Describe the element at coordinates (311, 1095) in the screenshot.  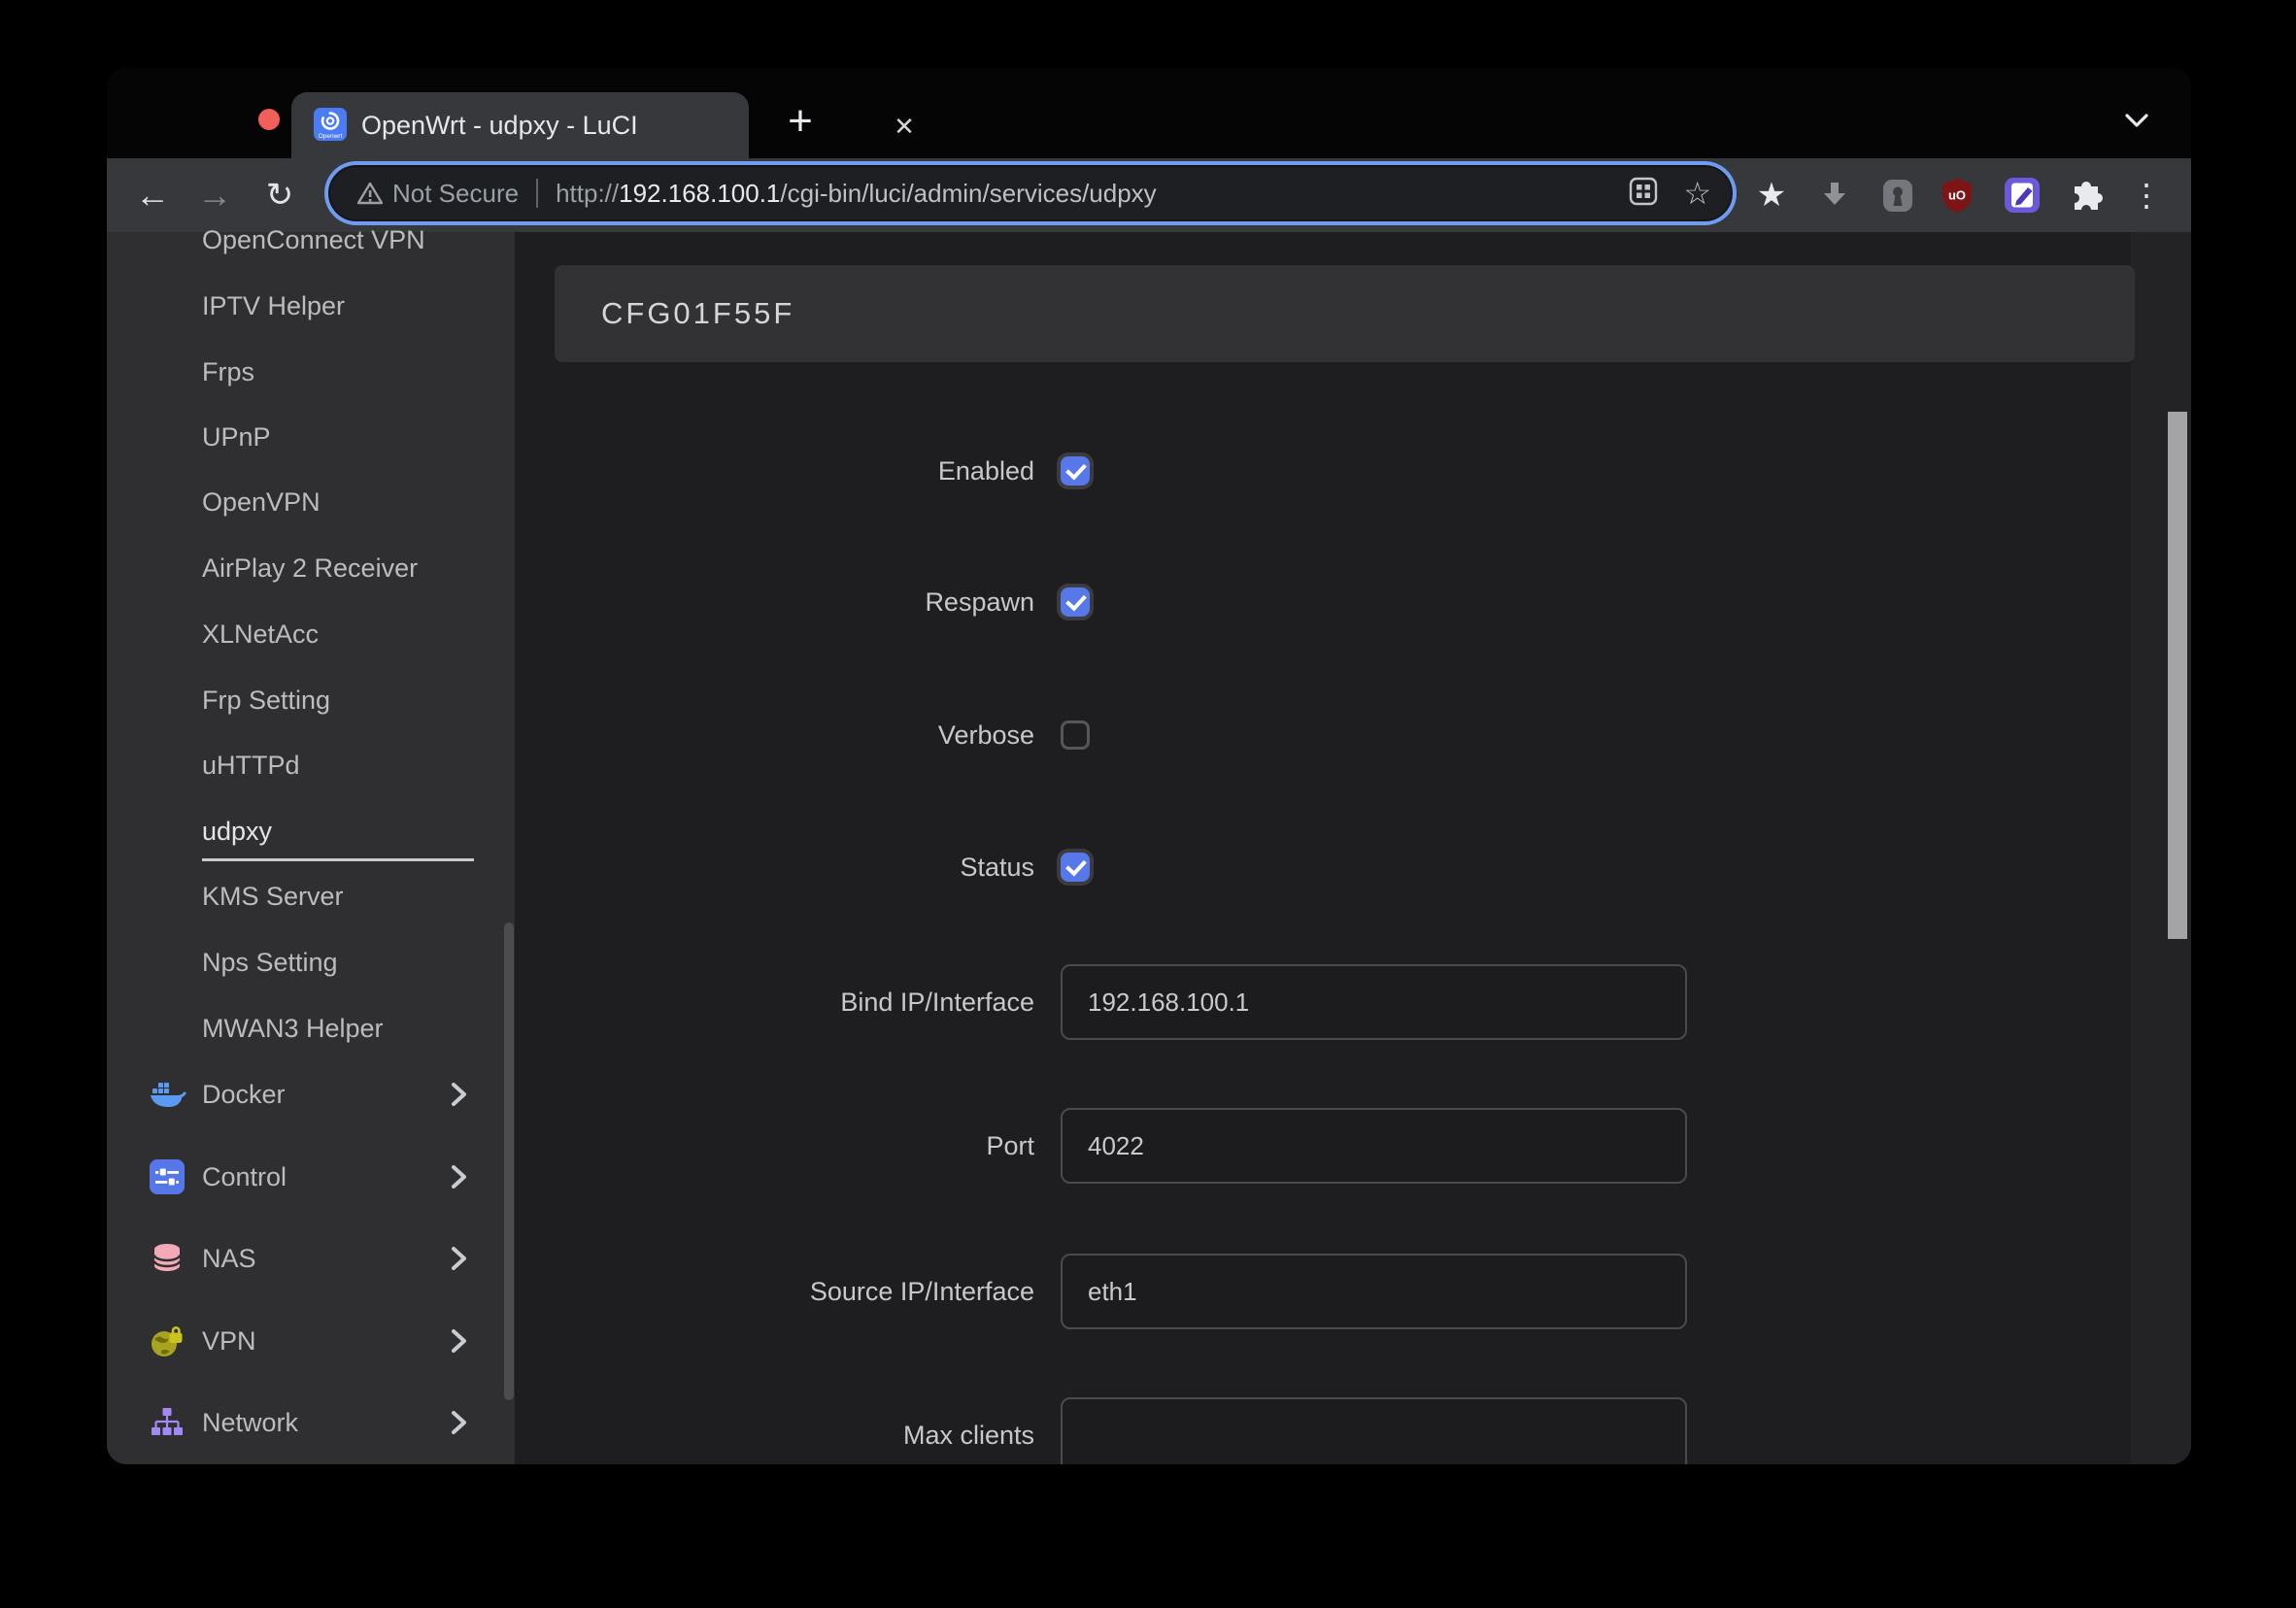
I see `sidebar-item-docker: Docker` at that location.